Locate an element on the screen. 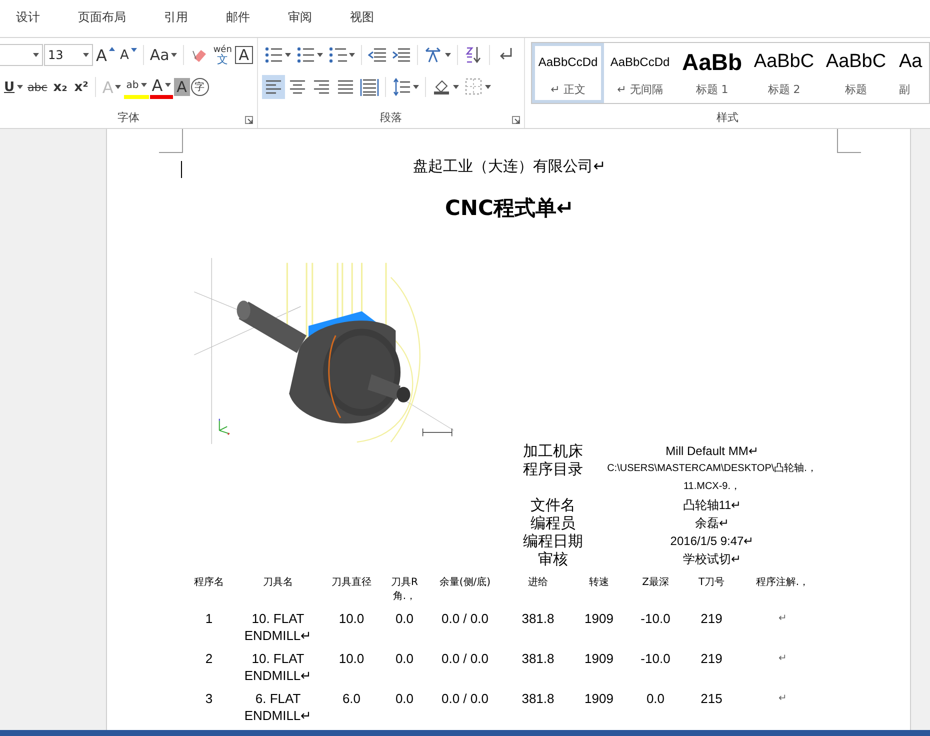 The width and height of the screenshot is (930, 736). shrink-font-button: A is located at coordinates (128, 55).